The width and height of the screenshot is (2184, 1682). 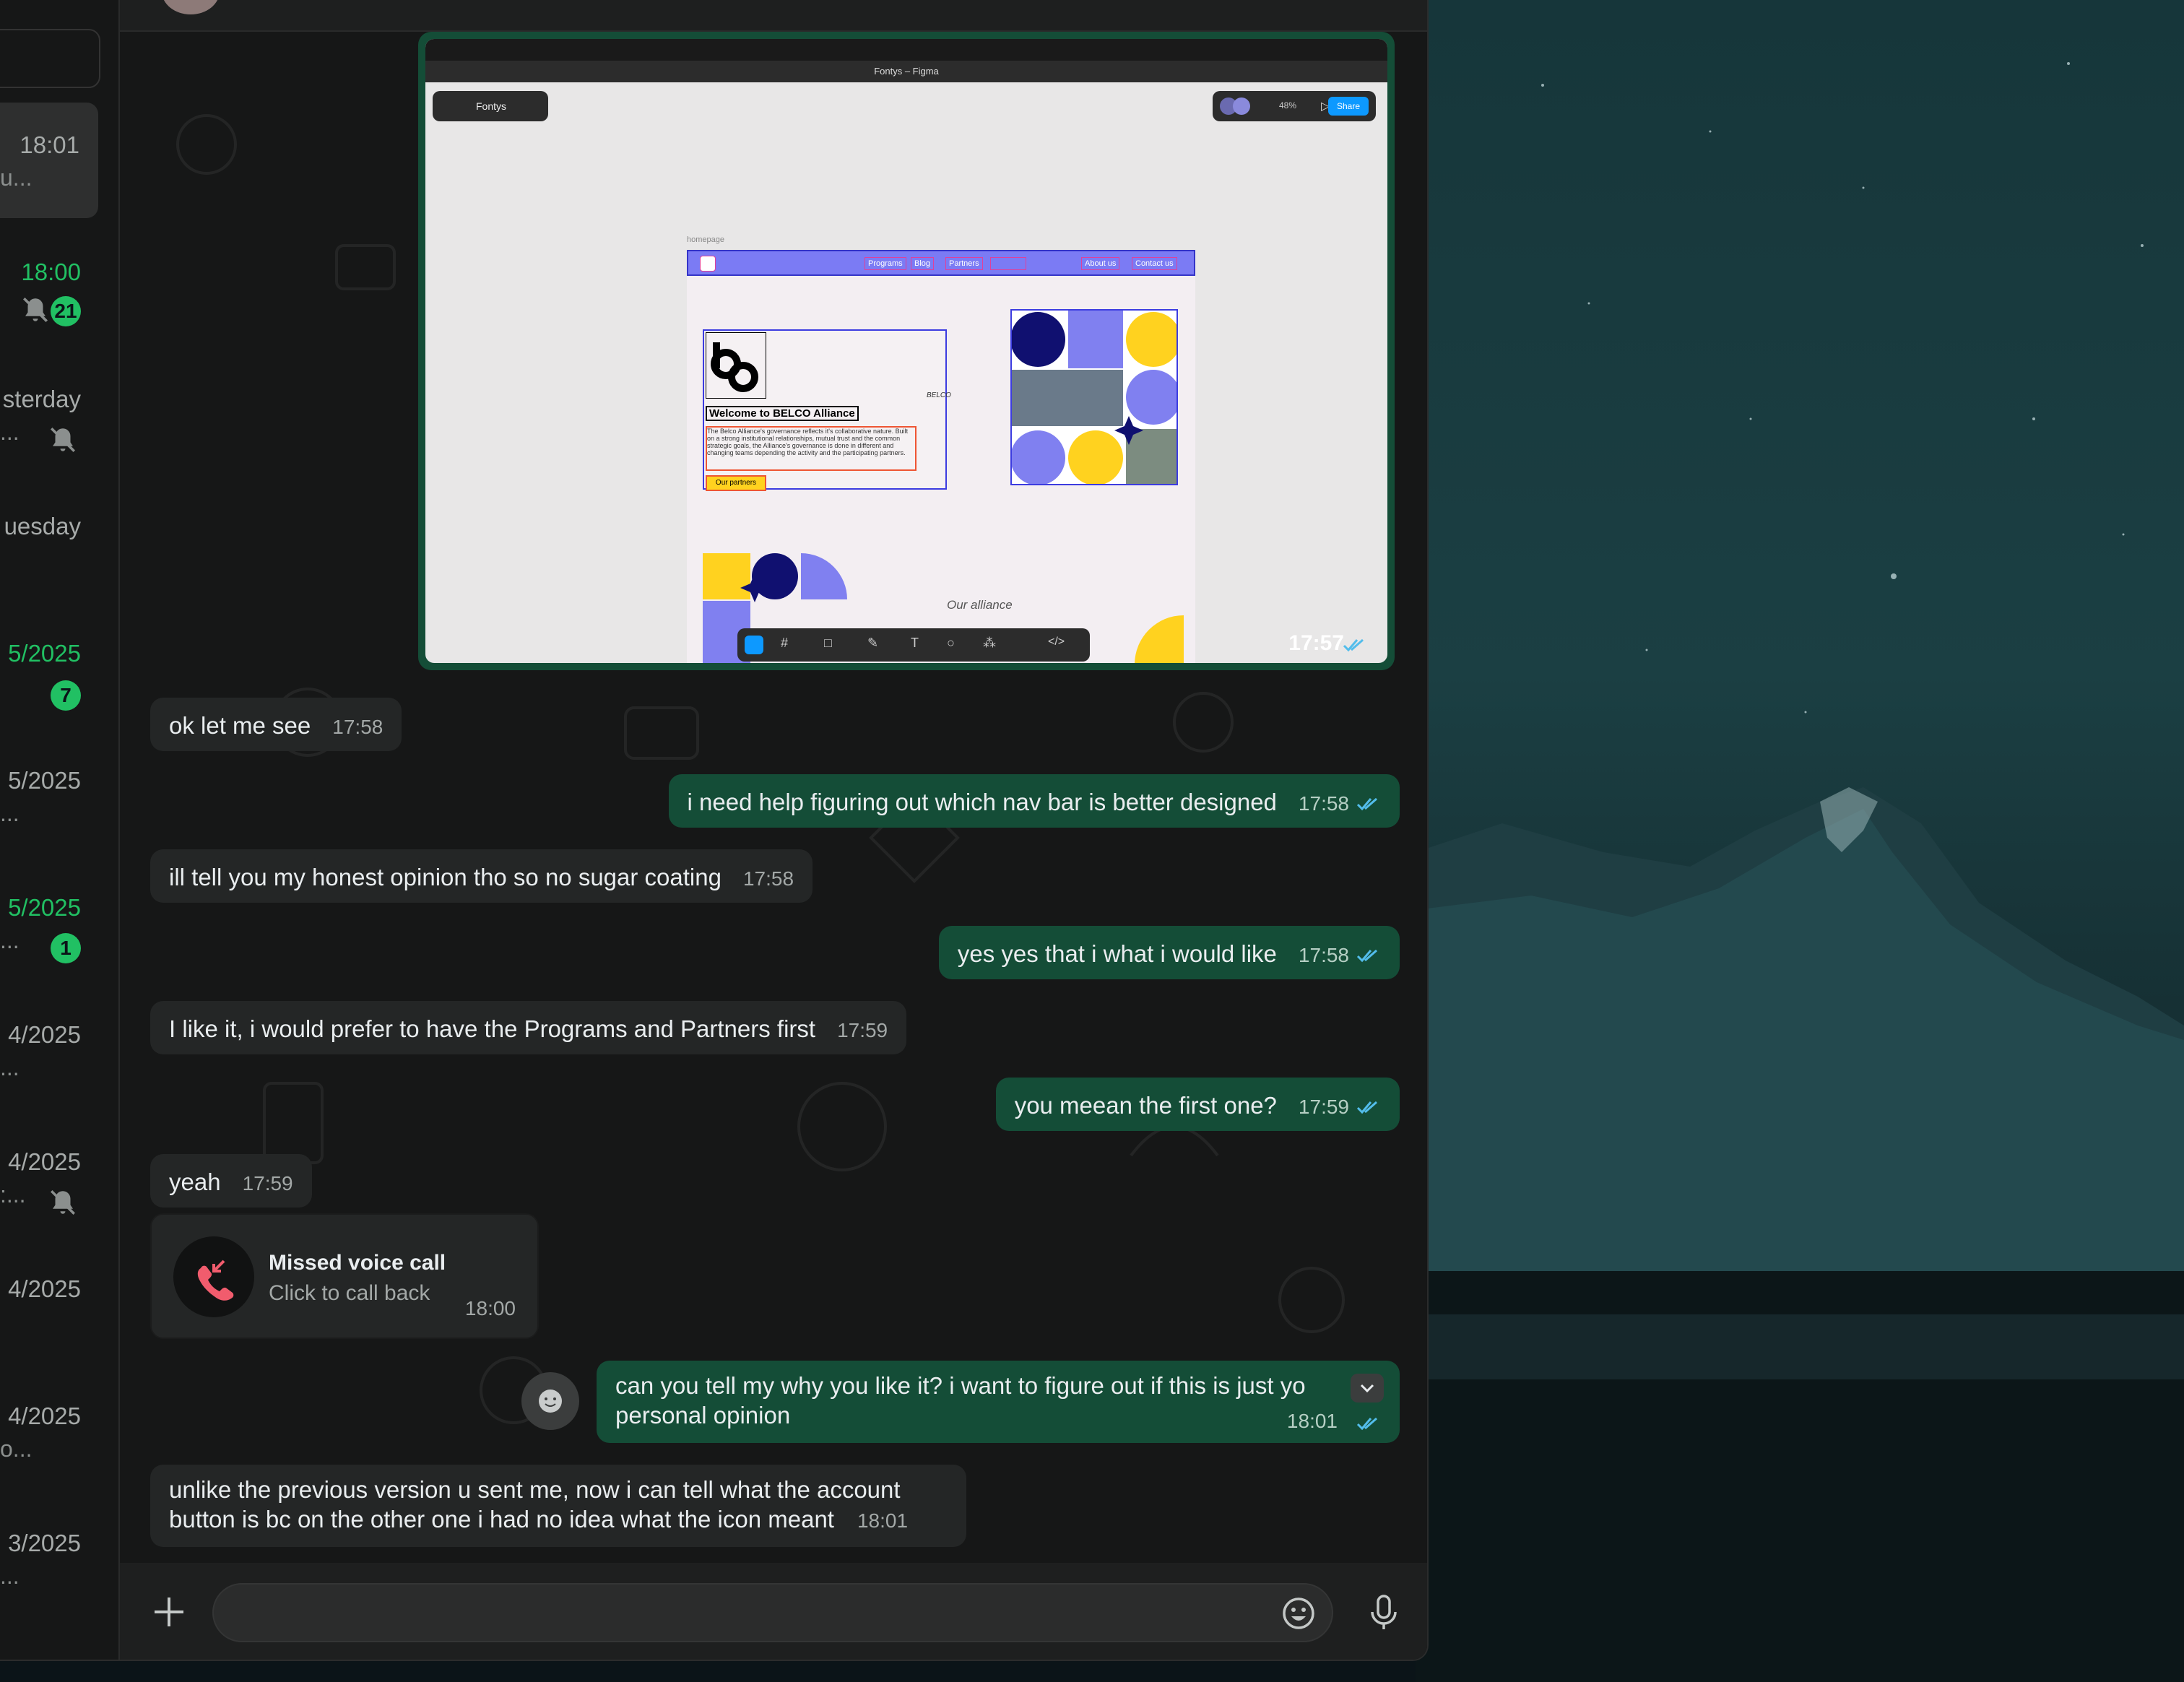 I want to click on figma-right-toolbar: 48% ▷ Share, so click(x=1294, y=106).